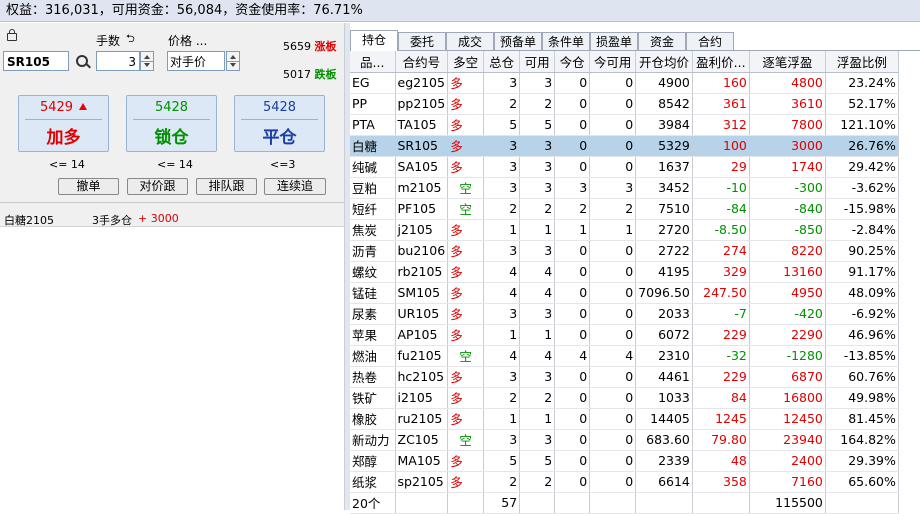 This screenshot has height=514, width=920. What do you see at coordinates (518, 41) in the screenshot?
I see `tab-prepared-orders: 预备单` at bounding box center [518, 41].